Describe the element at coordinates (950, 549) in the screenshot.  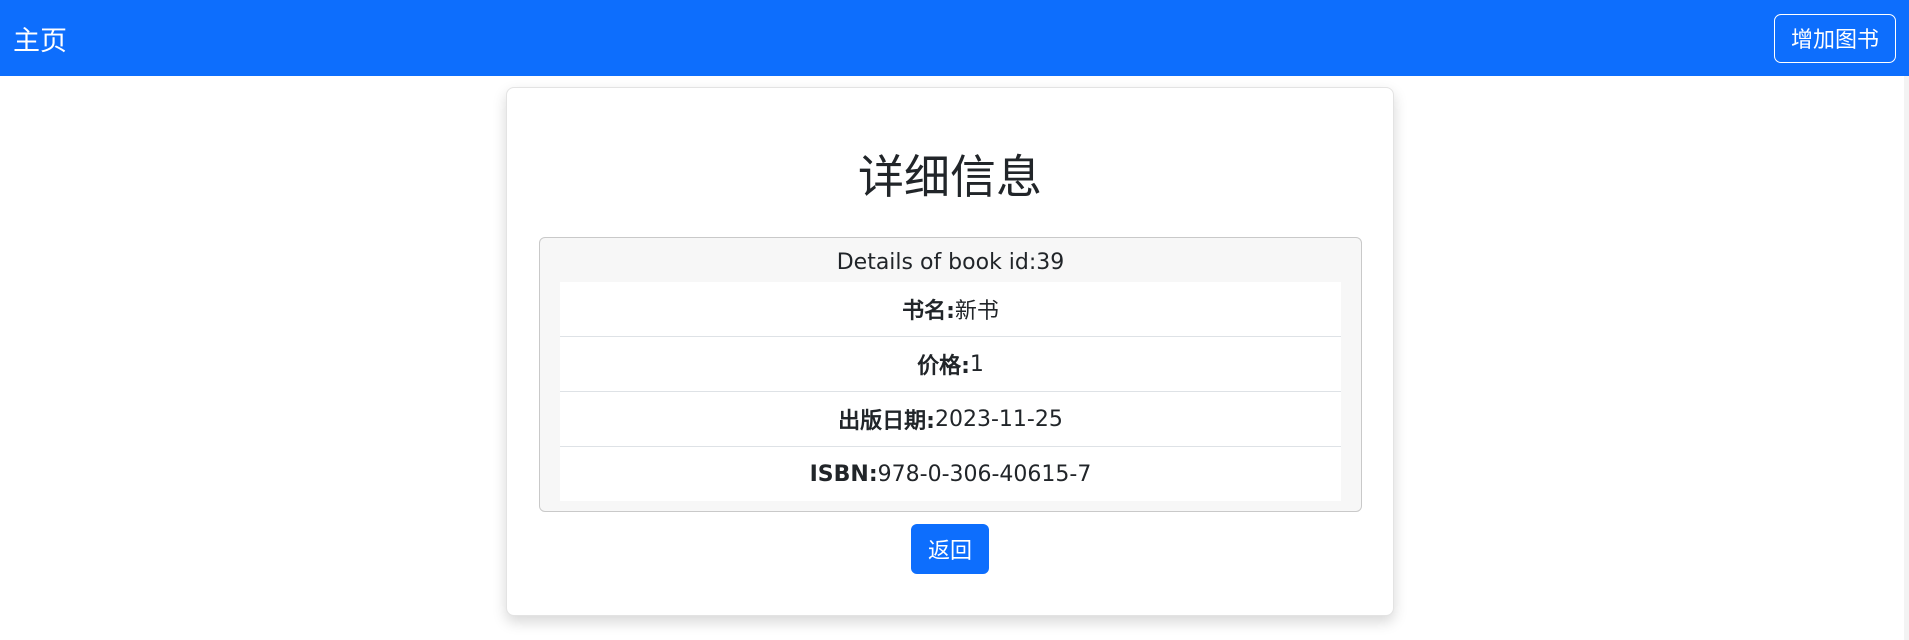
I see `back-button: 返回` at that location.